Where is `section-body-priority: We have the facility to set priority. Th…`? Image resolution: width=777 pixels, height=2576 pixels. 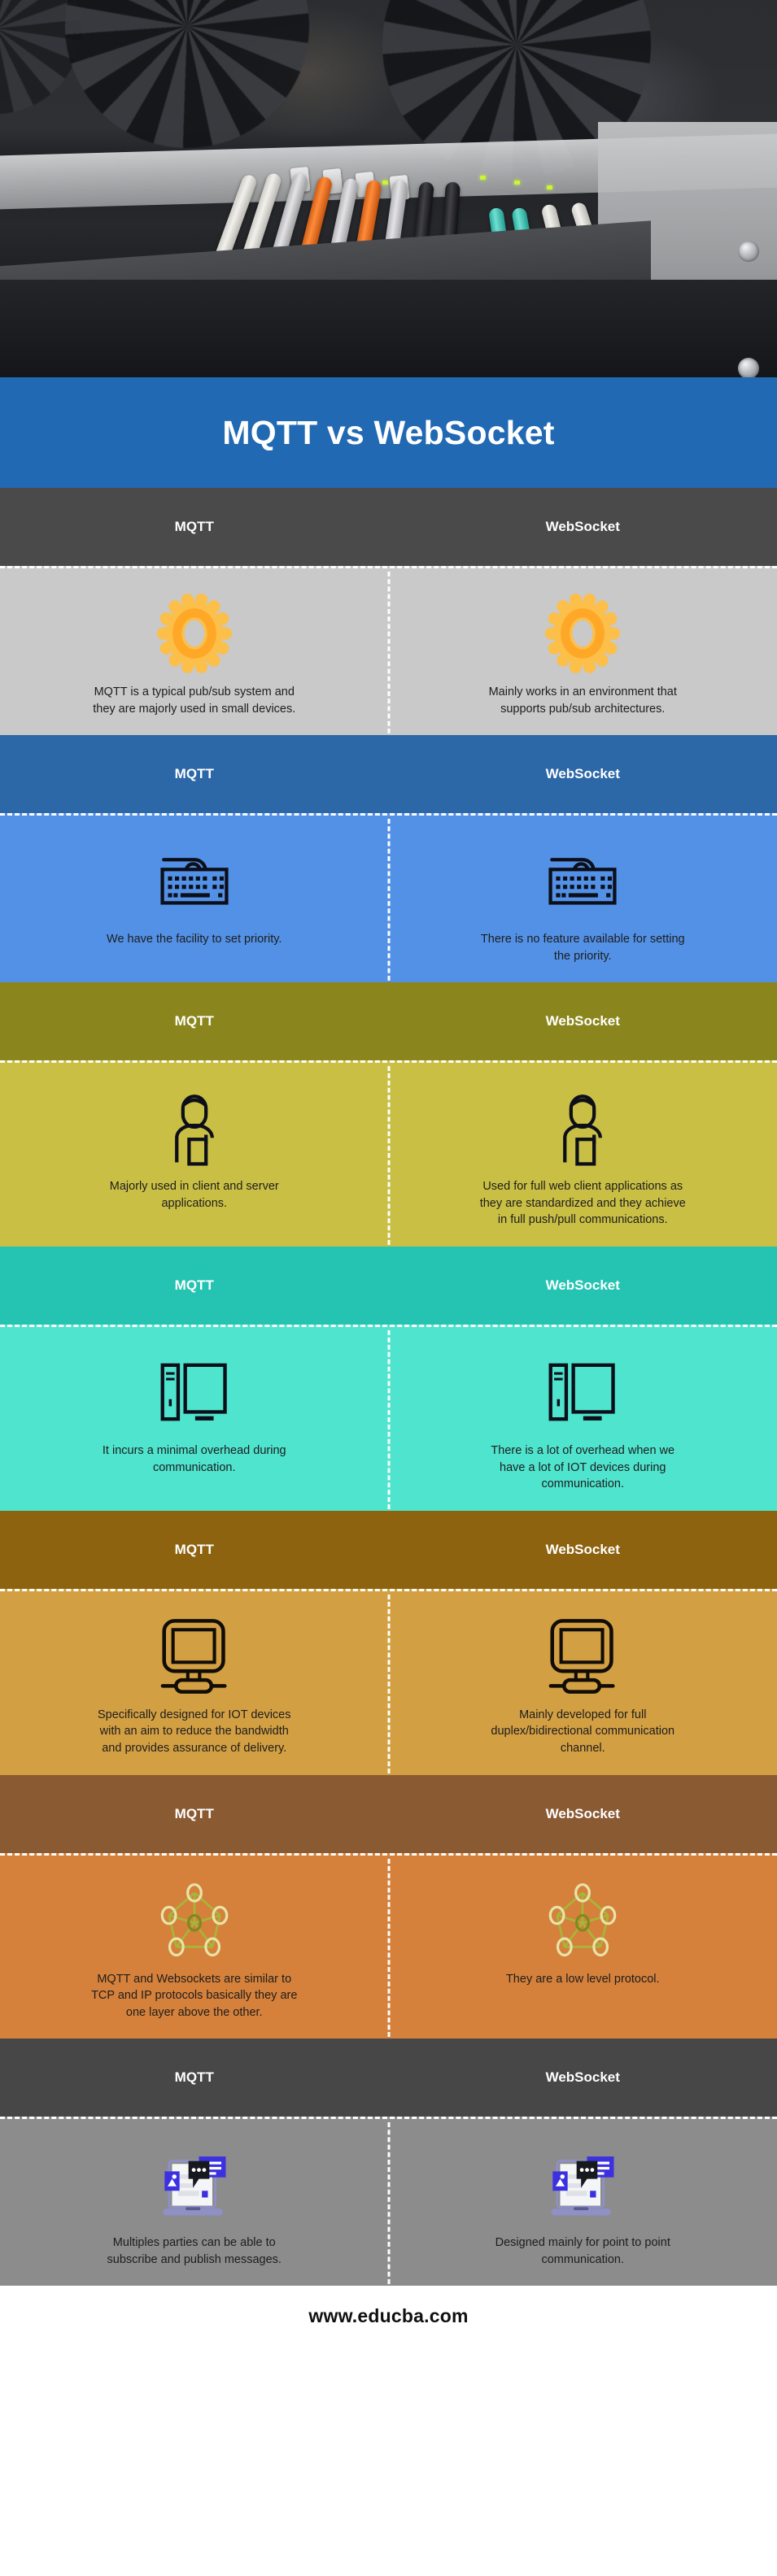
section-body-priority: We have the facility to set priority. Th… is located at coordinates (388, 898).